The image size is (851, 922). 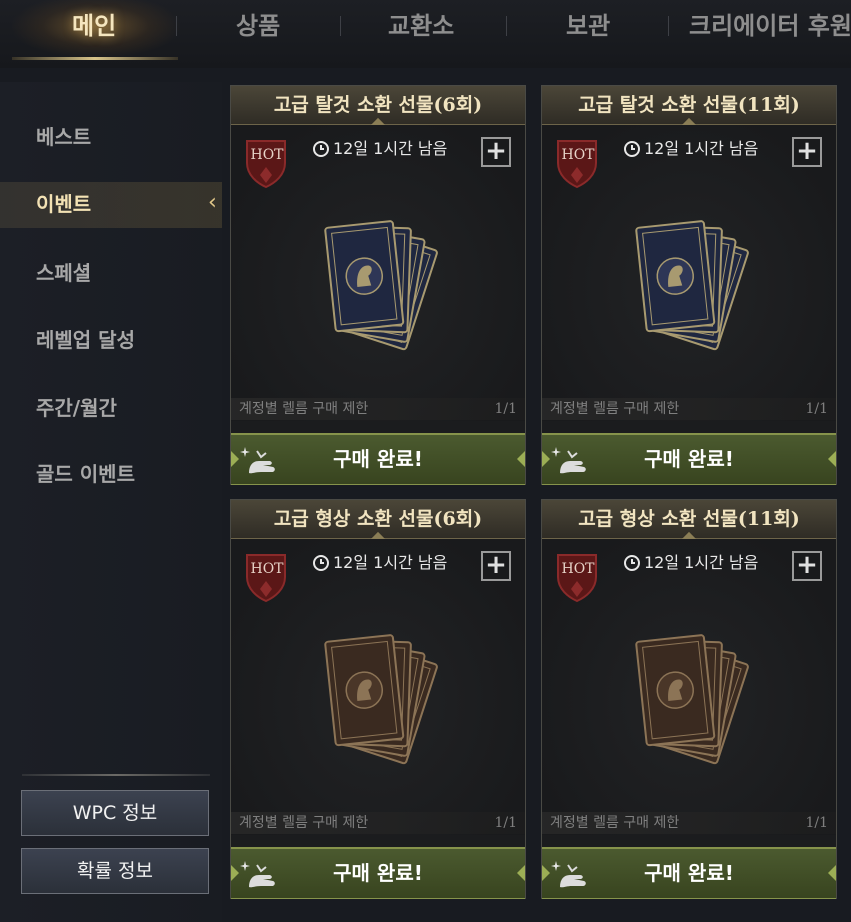 What do you see at coordinates (116, 775) in the screenshot?
I see `sidebar-divider` at bounding box center [116, 775].